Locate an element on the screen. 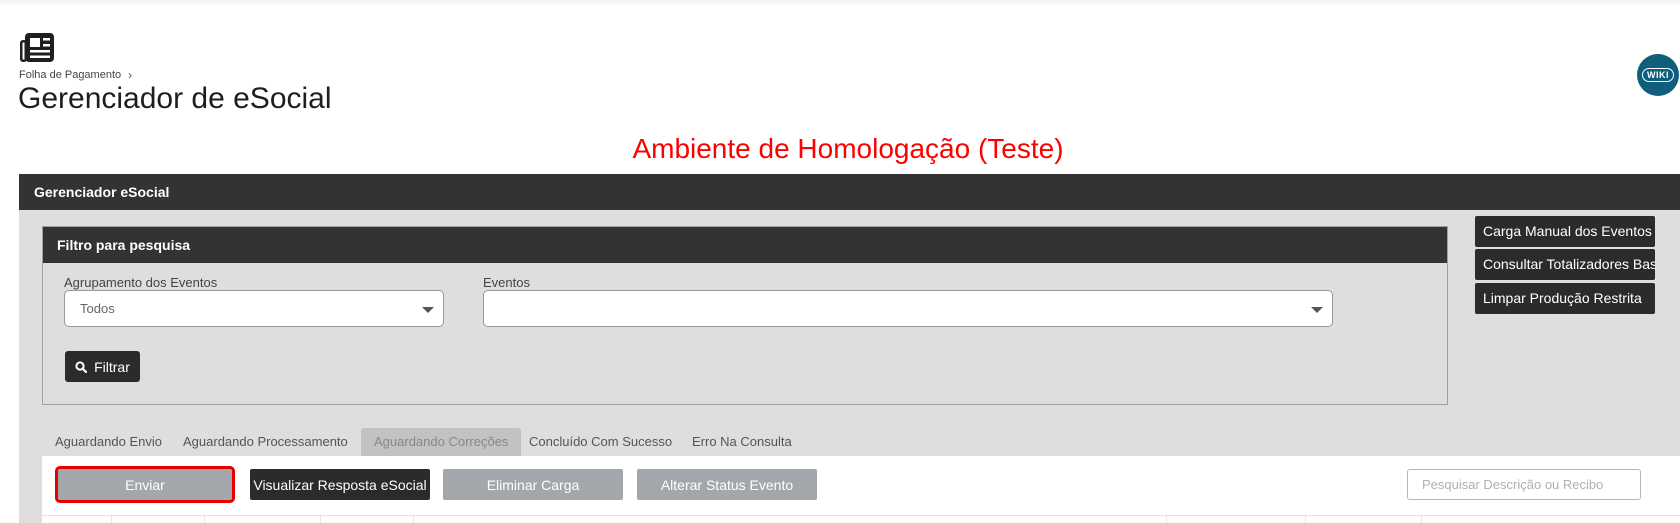 Image resolution: width=1680 pixels, height=523 pixels. tab-aguardando-envio: Aguardando Envio is located at coordinates (108, 442).